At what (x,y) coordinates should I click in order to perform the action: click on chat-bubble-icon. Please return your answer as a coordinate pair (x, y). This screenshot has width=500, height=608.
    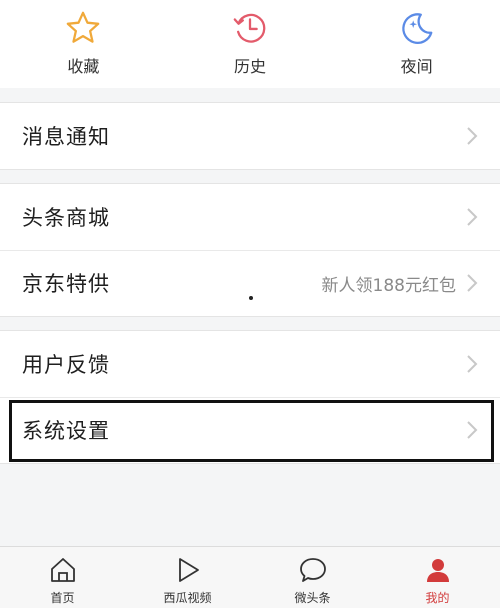
    Looking at the image, I should click on (312, 570).